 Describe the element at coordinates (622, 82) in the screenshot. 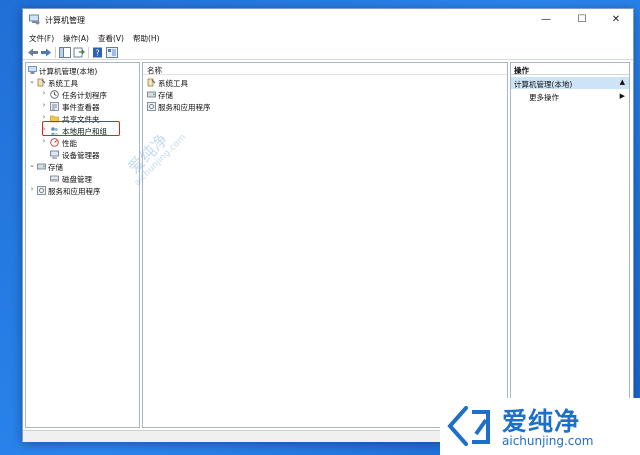

I see `collapse-arrow-icon: ▲` at that location.